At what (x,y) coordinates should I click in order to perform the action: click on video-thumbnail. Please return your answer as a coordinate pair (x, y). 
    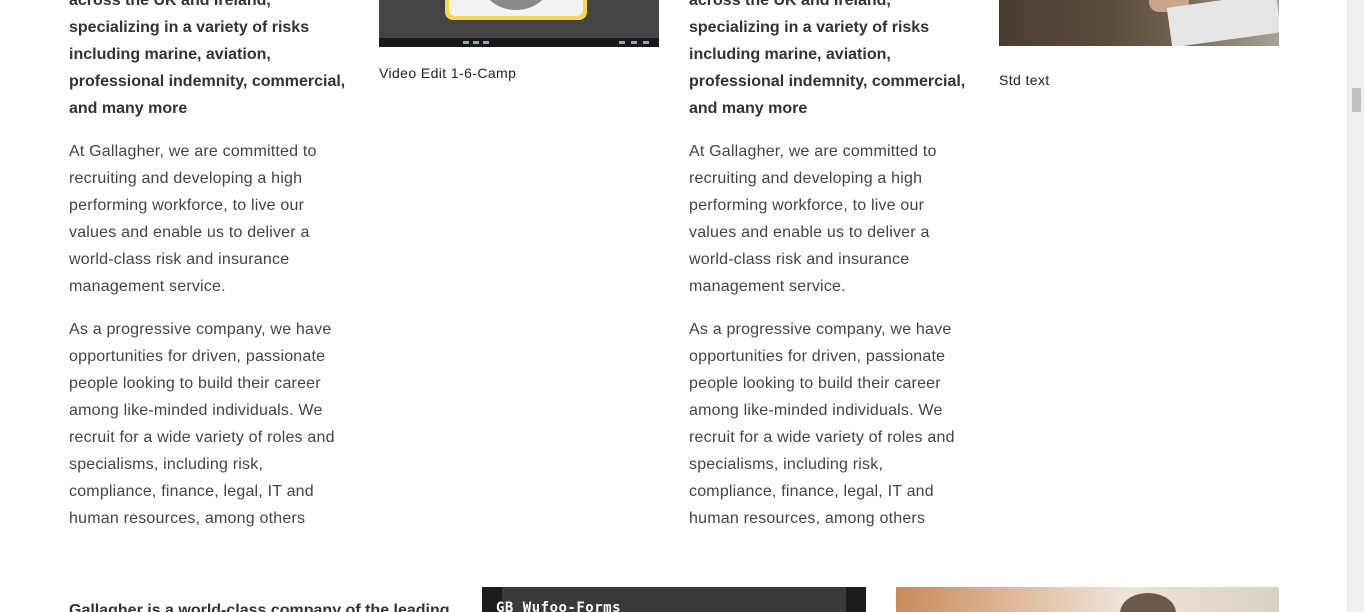
    Looking at the image, I should click on (519, 23).